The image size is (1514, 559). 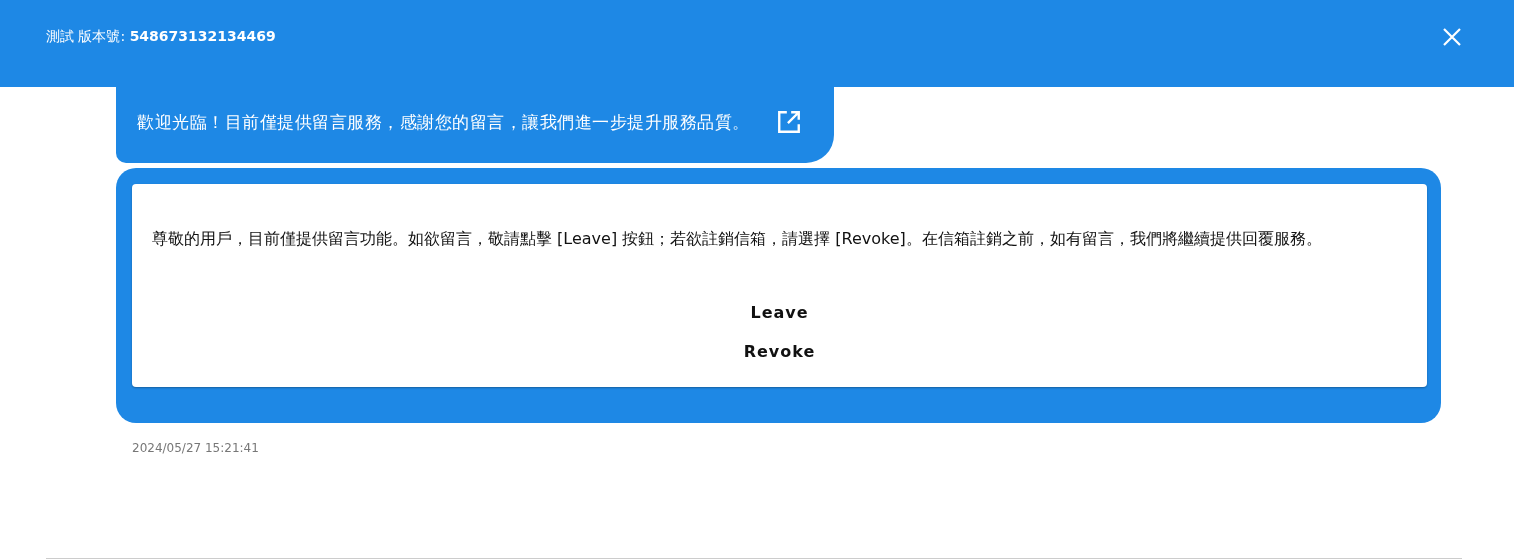 I want to click on message-text: 歡迎光臨！目前僅提供留言服務，感謝您的留言，讓我們進一步提升服務品質。, so click(x=443, y=122).